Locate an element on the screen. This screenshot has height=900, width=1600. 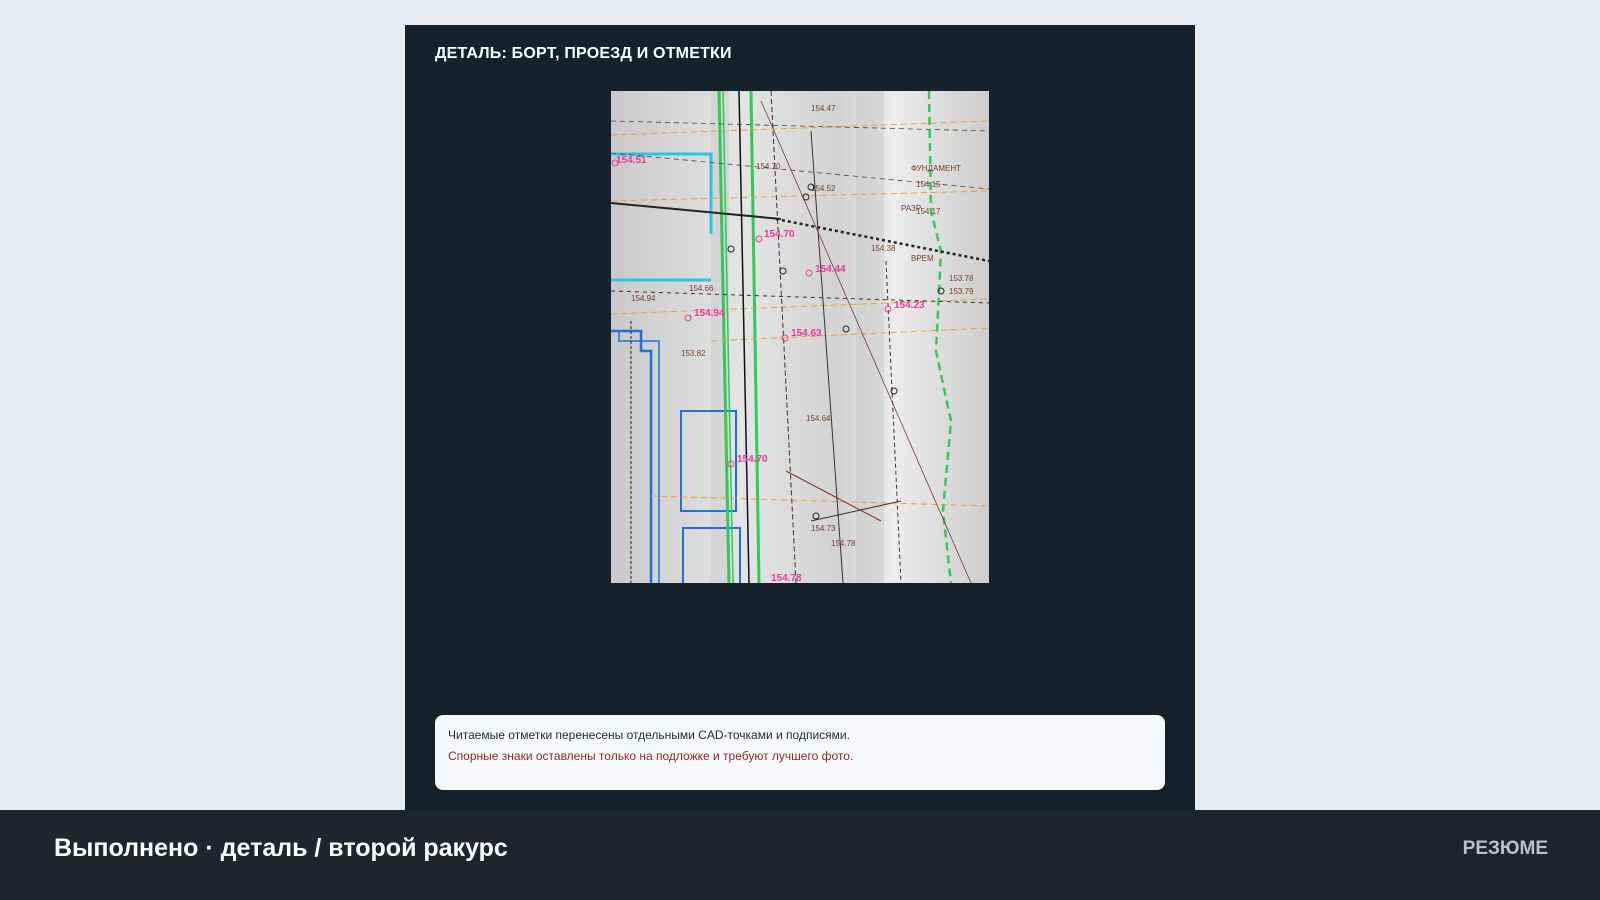
elevation-label: 154.63 is located at coordinates (806, 333).